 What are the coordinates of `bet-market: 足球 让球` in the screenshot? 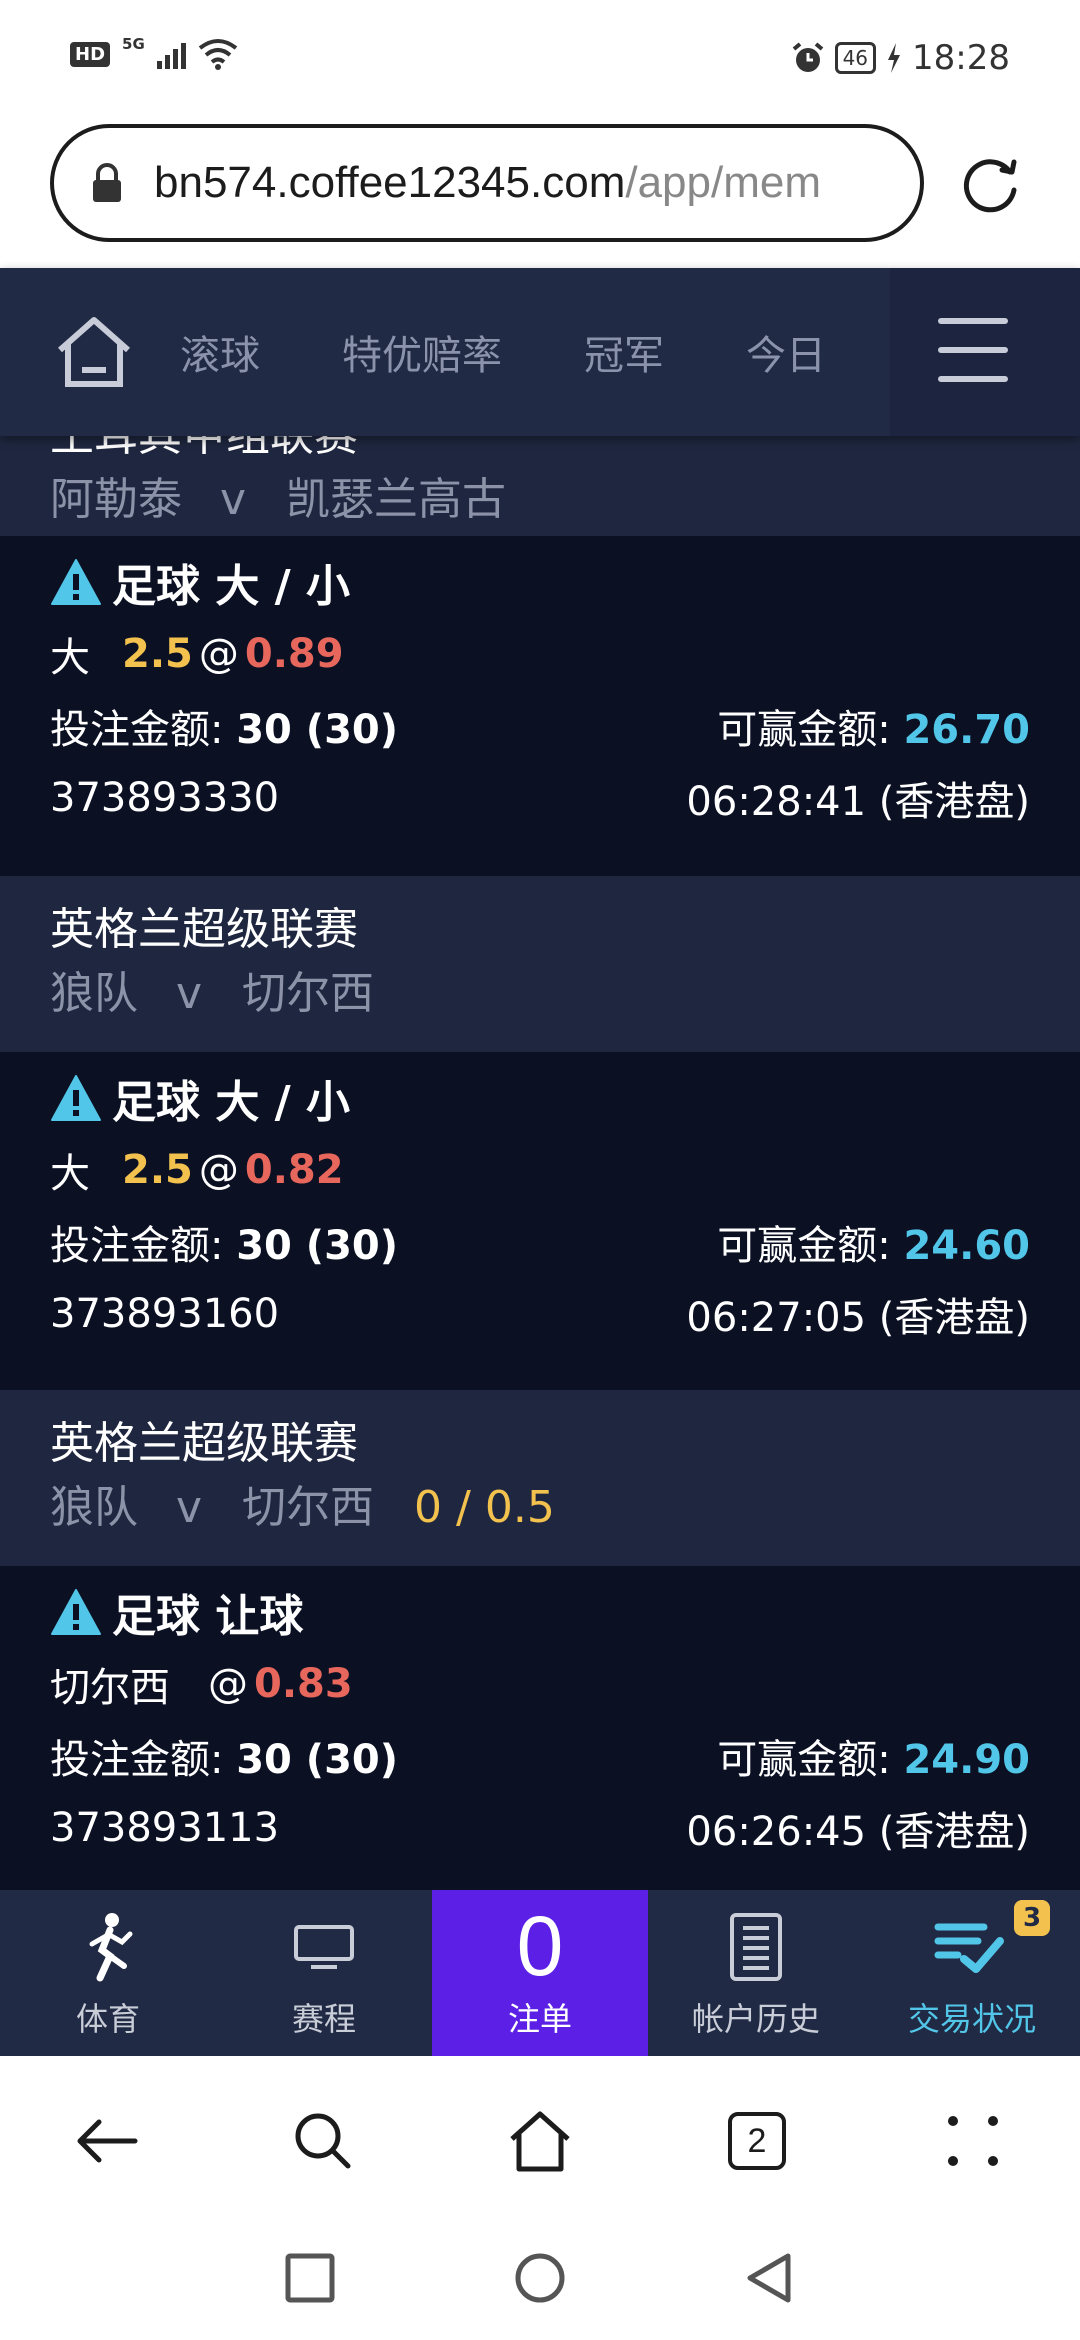 It's located at (208, 1616).